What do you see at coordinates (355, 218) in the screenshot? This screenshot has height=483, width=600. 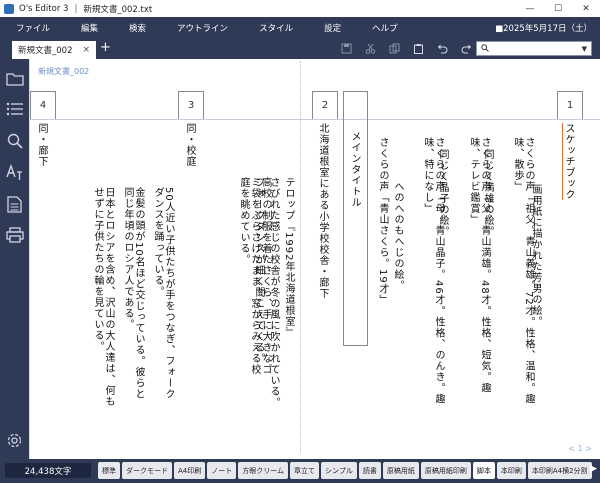 I see `title-box` at bounding box center [355, 218].